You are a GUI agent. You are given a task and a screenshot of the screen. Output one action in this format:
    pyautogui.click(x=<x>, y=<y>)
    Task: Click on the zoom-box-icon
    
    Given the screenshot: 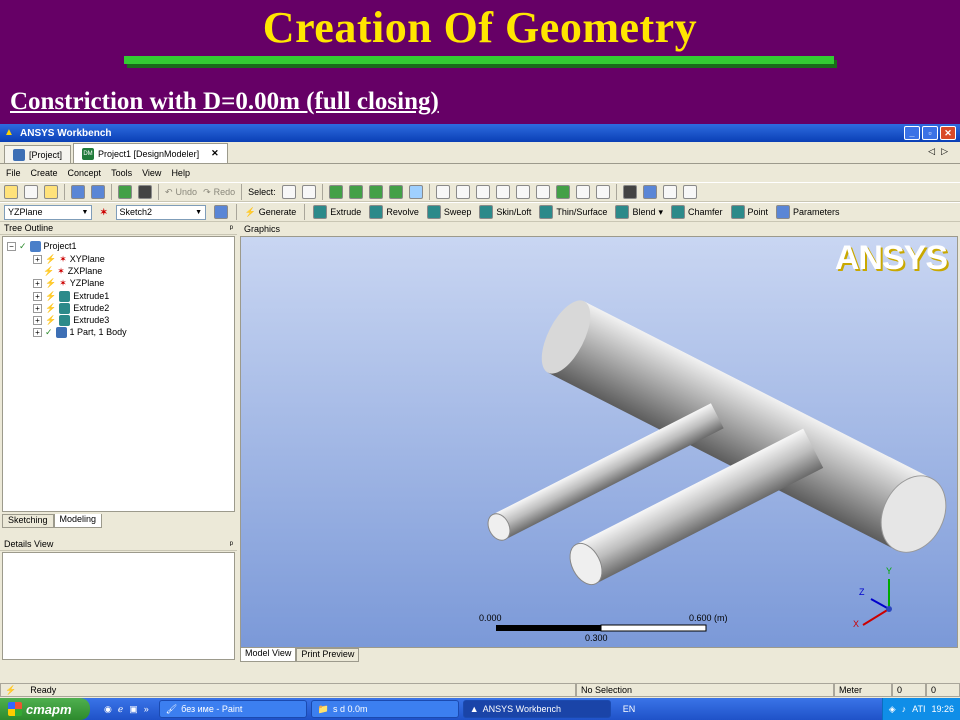 What is the action you would take?
    pyautogui.click(x=522, y=192)
    